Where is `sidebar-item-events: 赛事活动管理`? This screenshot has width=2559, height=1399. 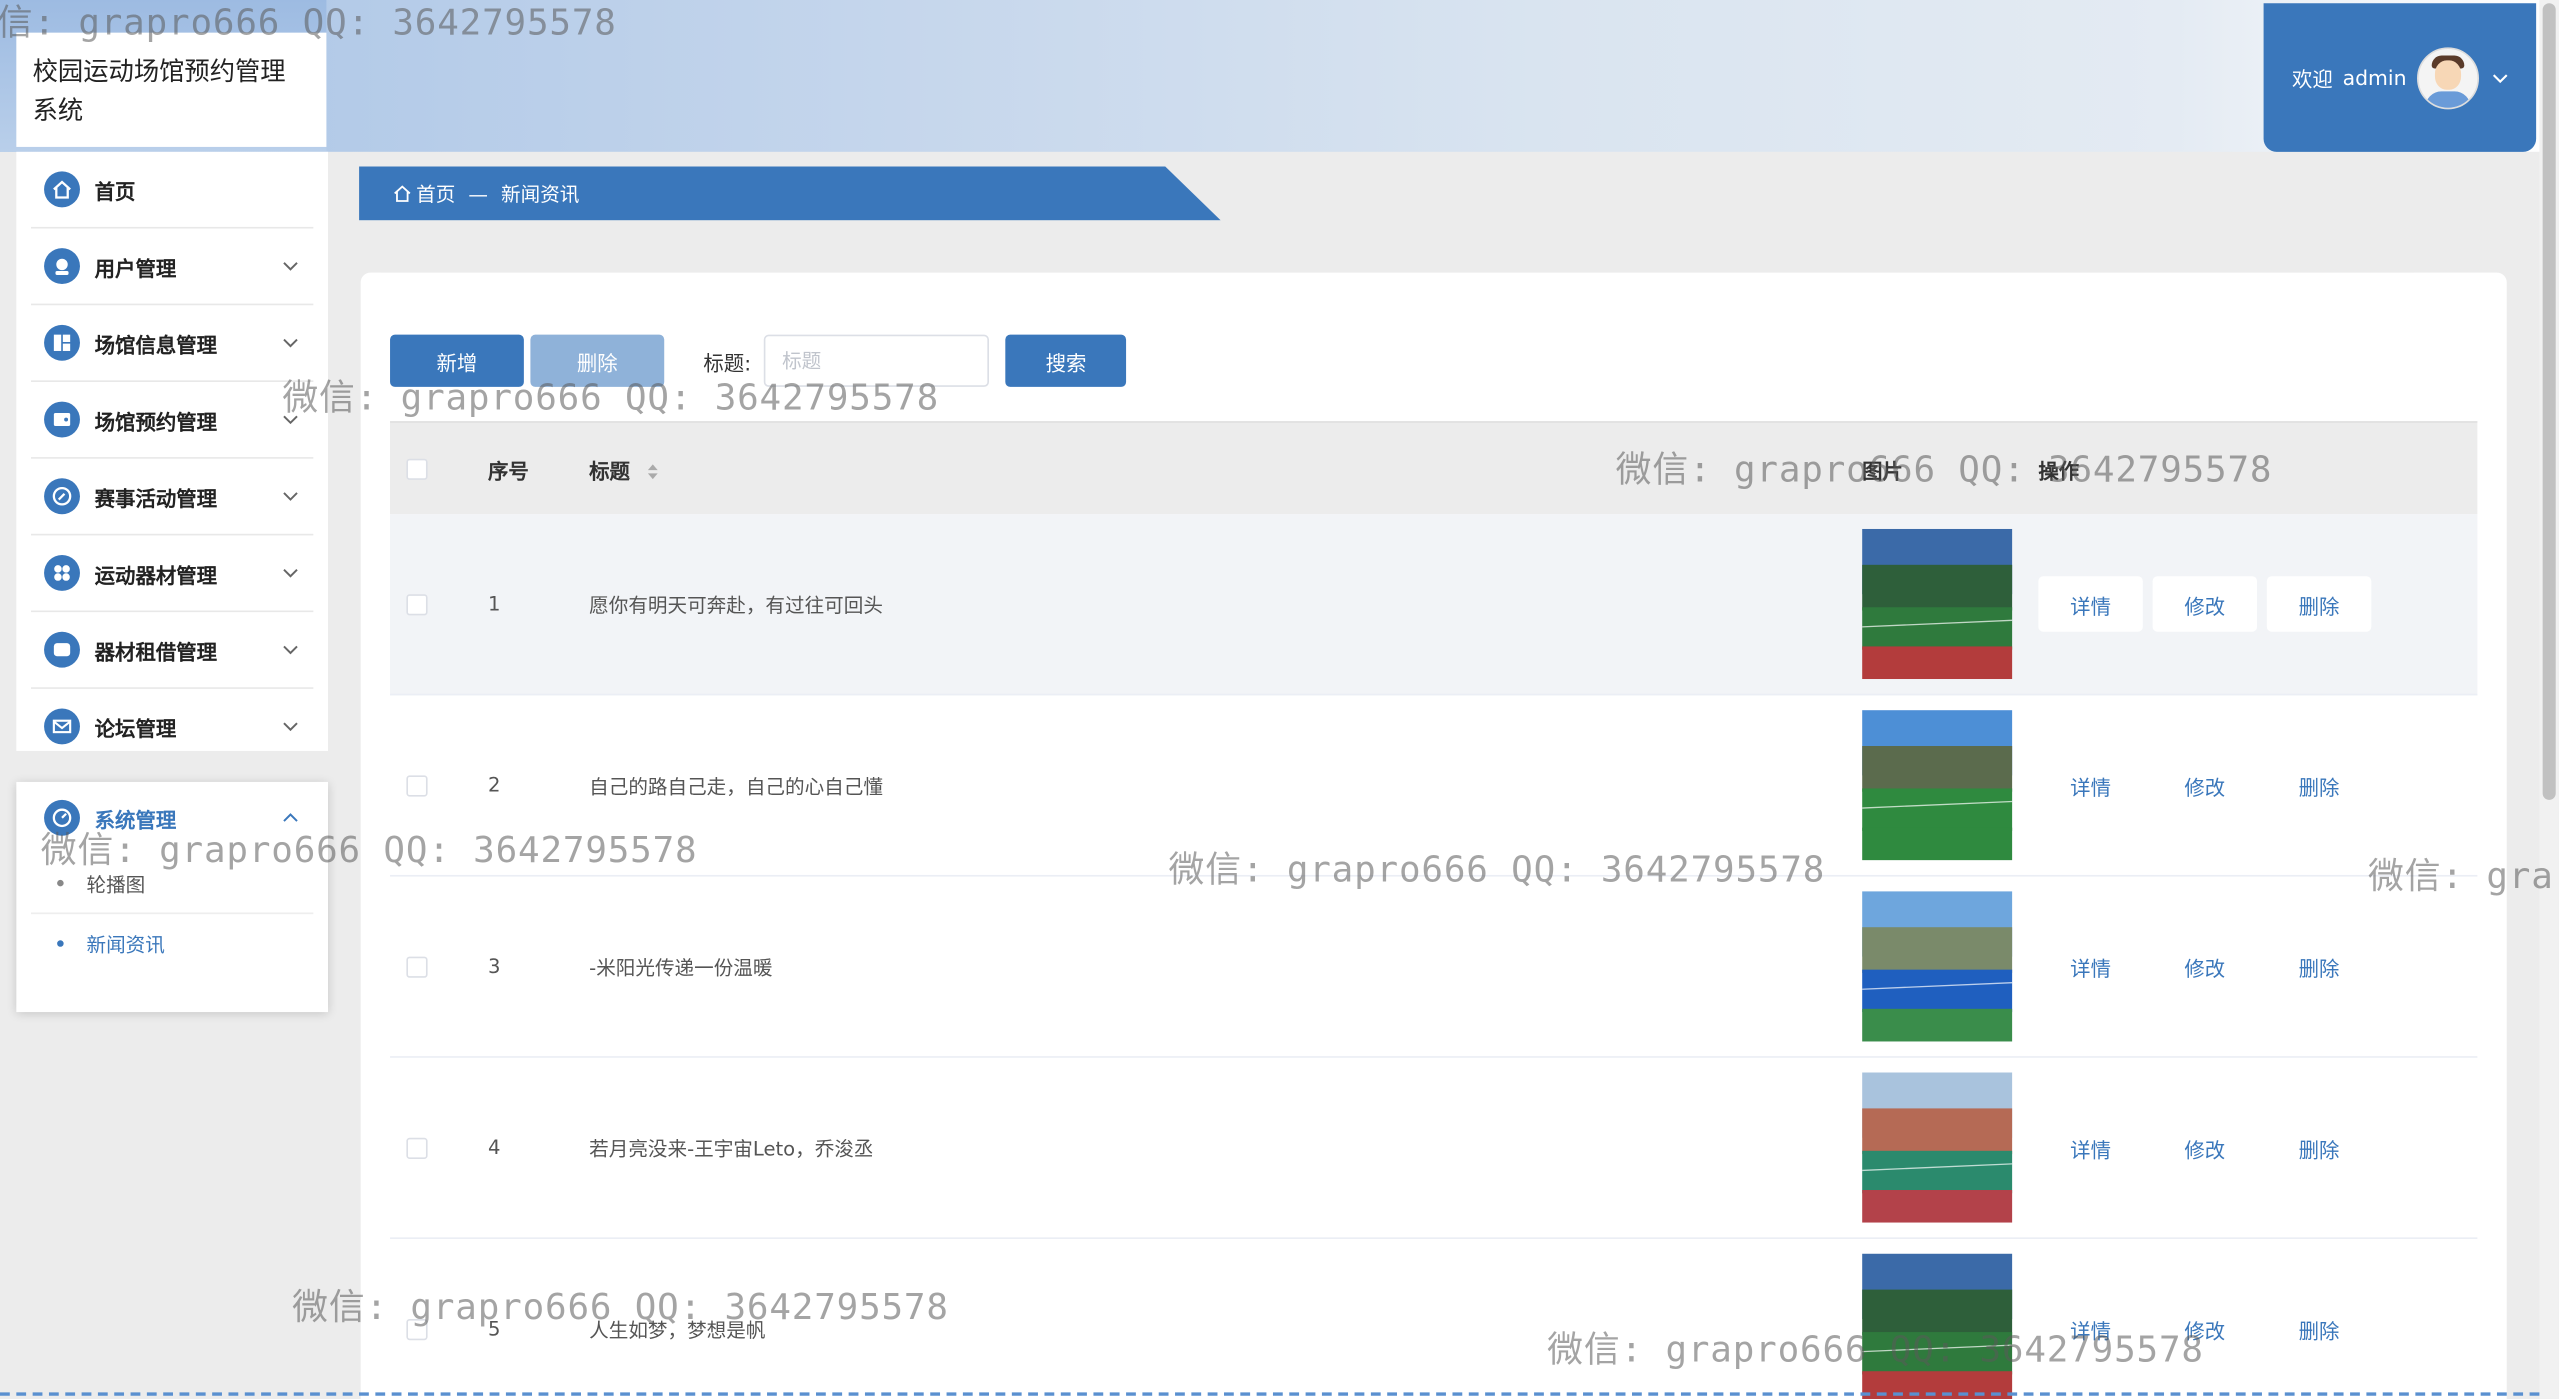 sidebar-item-events: 赛事活动管理 is located at coordinates (172, 497).